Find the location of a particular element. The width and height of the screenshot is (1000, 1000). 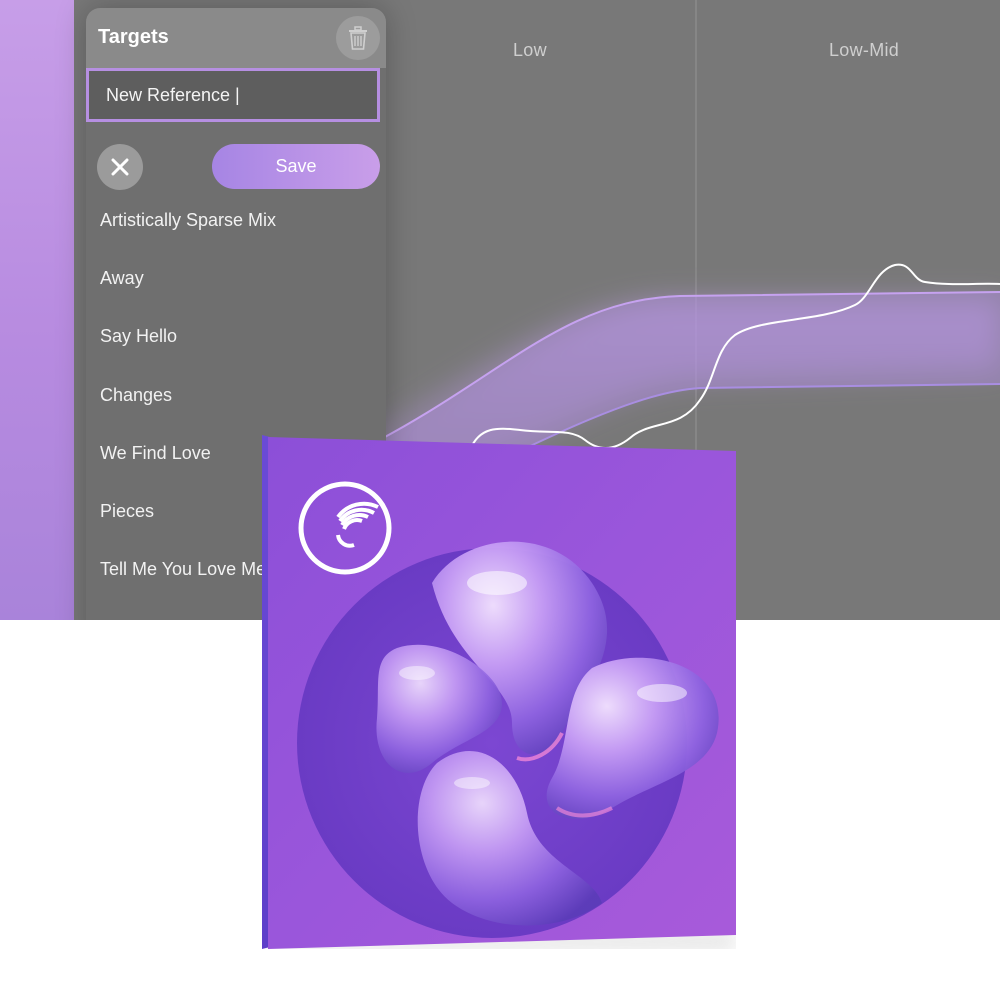

targets-panel-header: Targets is located at coordinates (236, 38).